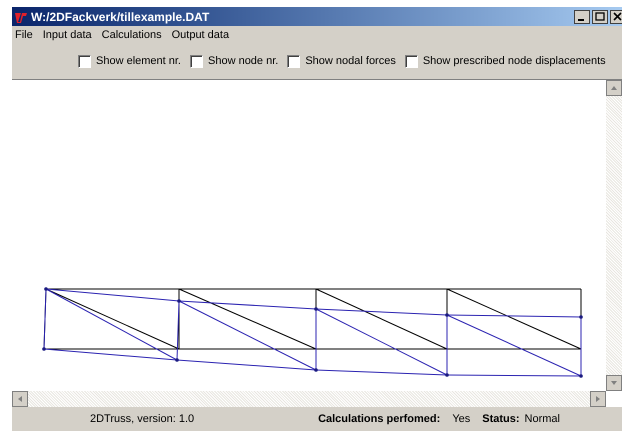 The width and height of the screenshot is (622, 431). I want to click on checkbox-label: Show nodal forces, so click(350, 61).